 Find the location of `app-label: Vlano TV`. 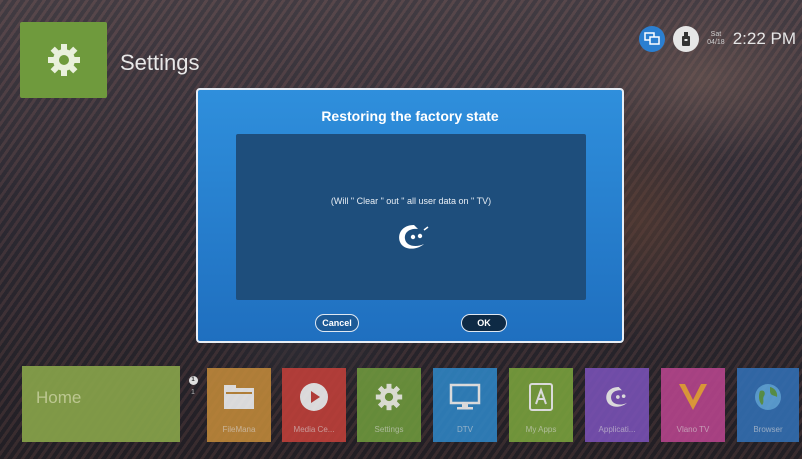

app-label: Vlano TV is located at coordinates (693, 429).